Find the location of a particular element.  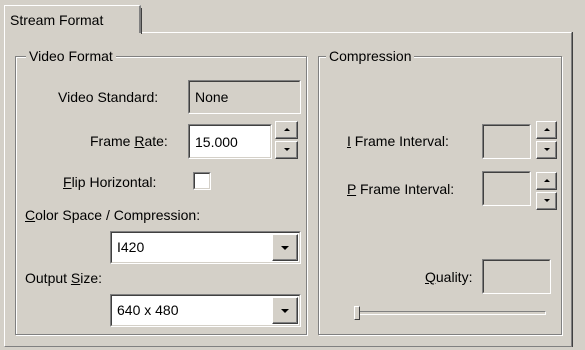

tab-stream-format: Stream Format is located at coordinates (73, 19).